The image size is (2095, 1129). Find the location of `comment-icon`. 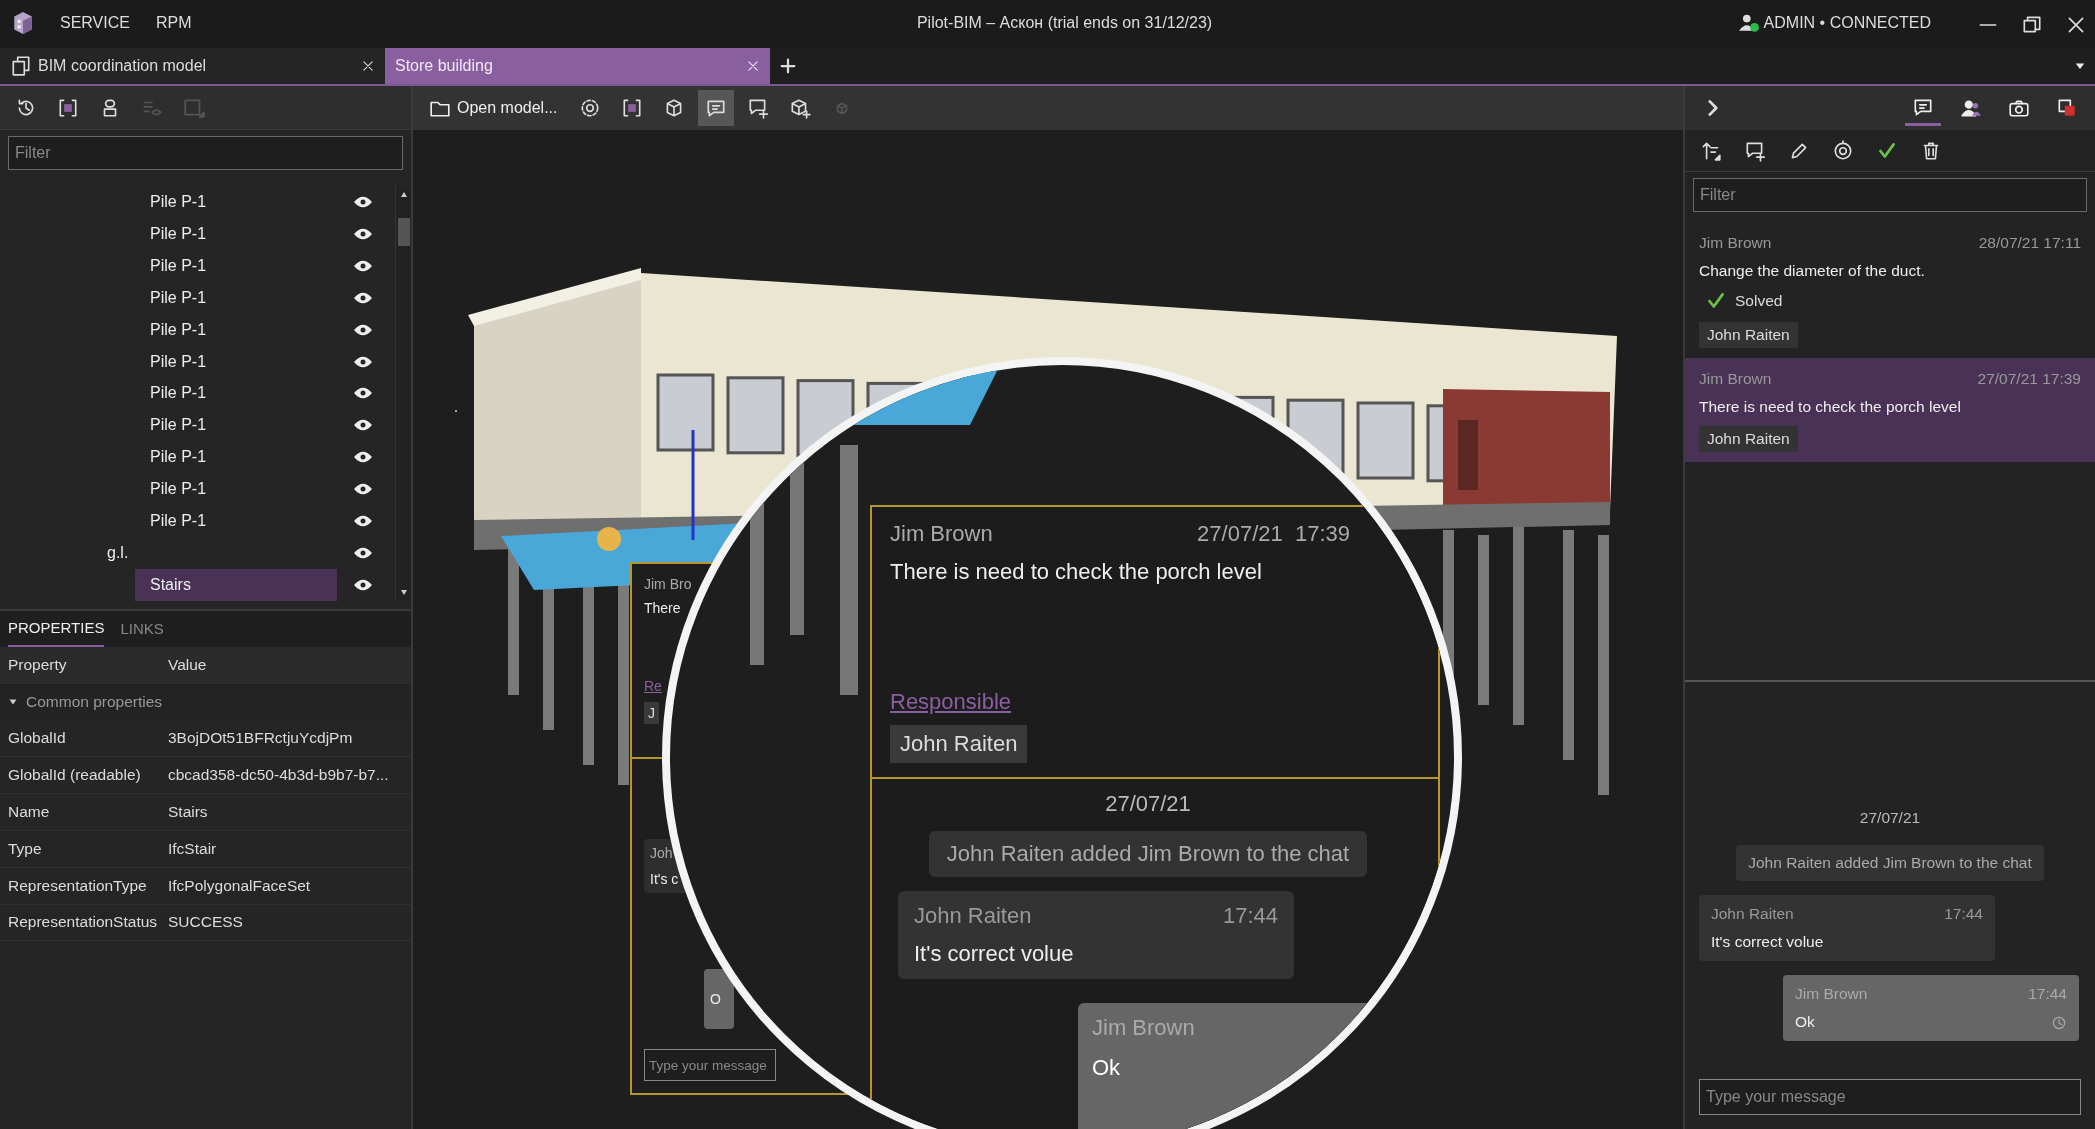

comment-icon is located at coordinates (715, 108).